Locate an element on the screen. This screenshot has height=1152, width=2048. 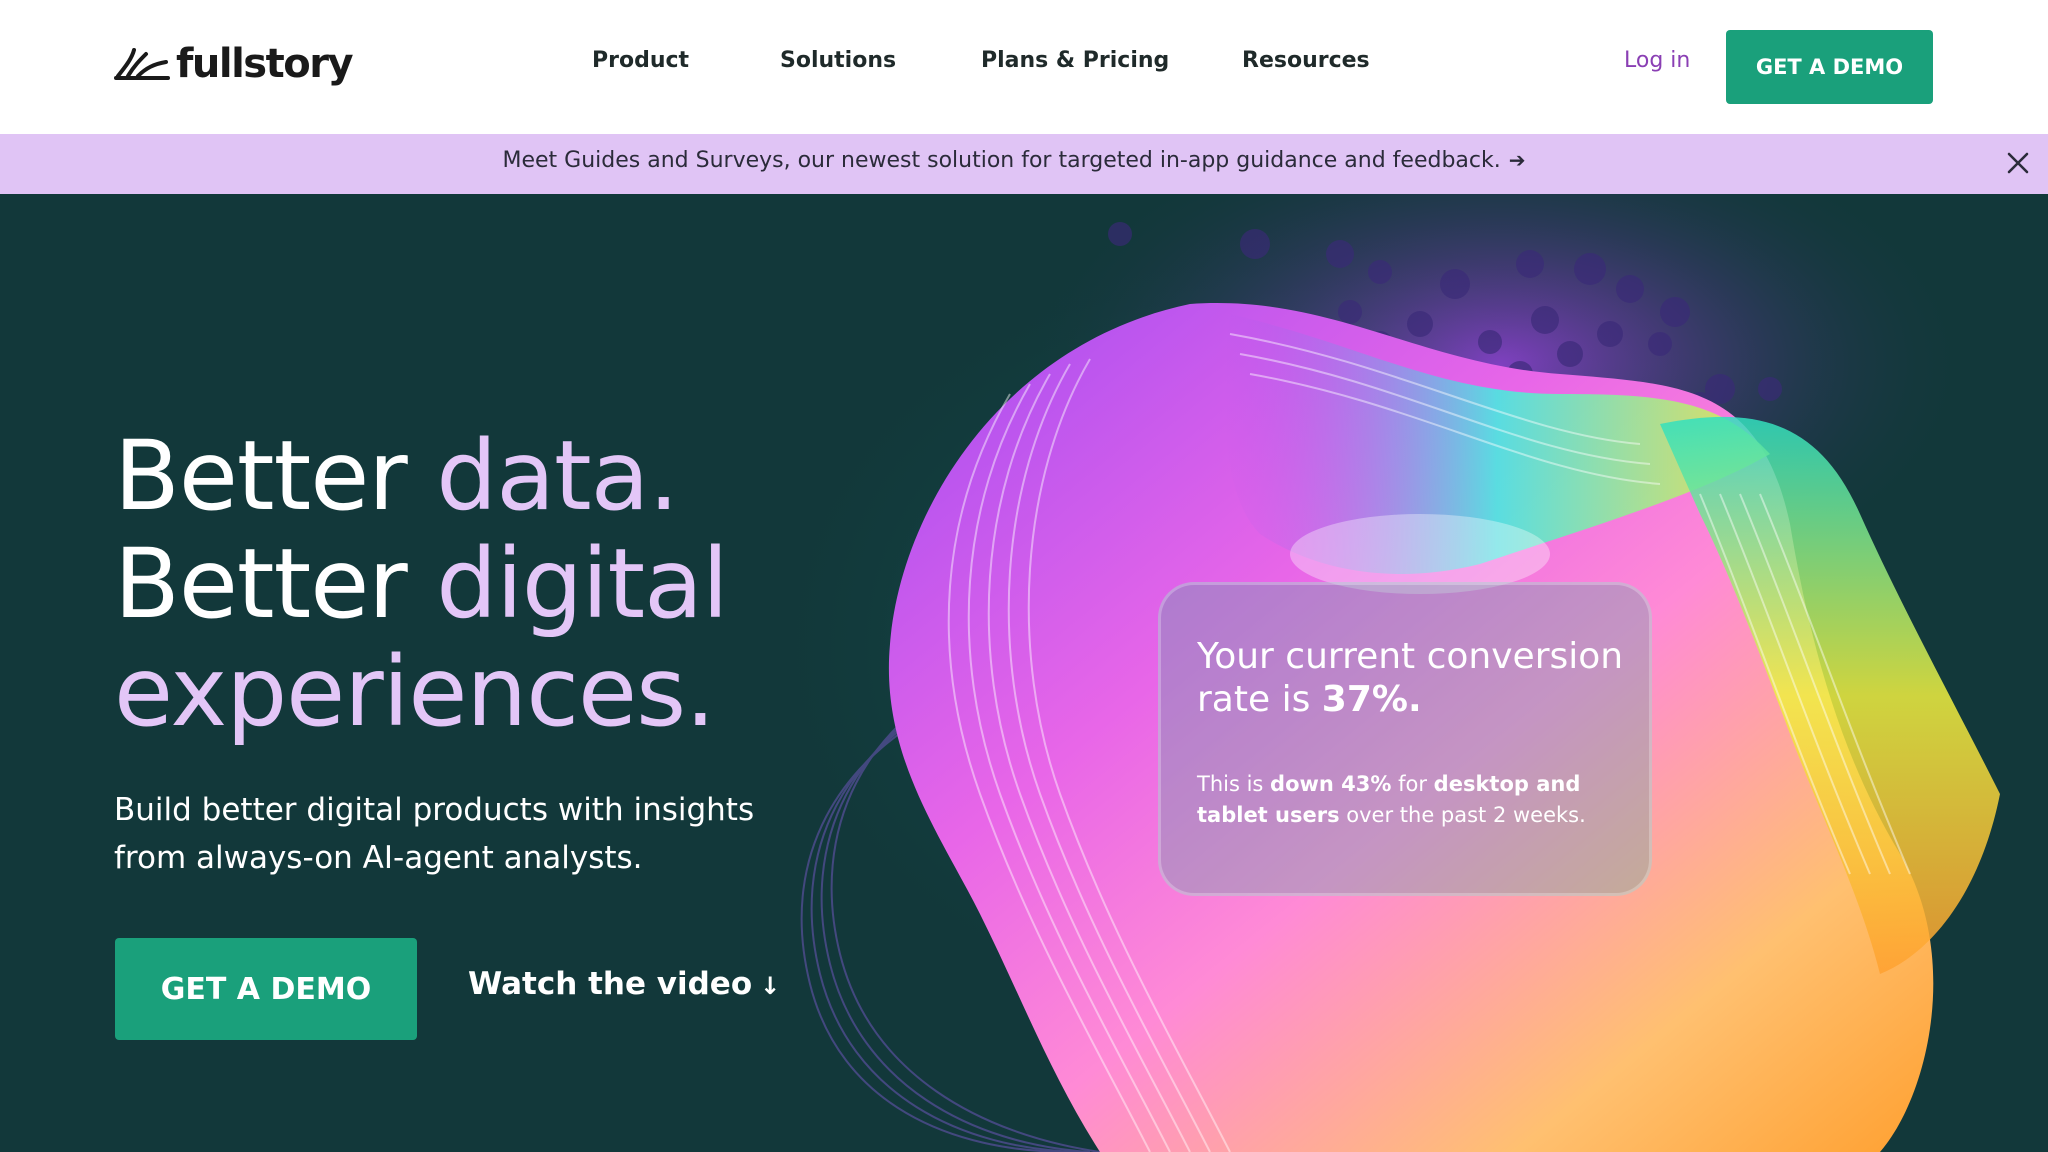
nav-link-solutions: Solutions is located at coordinates (838, 60).